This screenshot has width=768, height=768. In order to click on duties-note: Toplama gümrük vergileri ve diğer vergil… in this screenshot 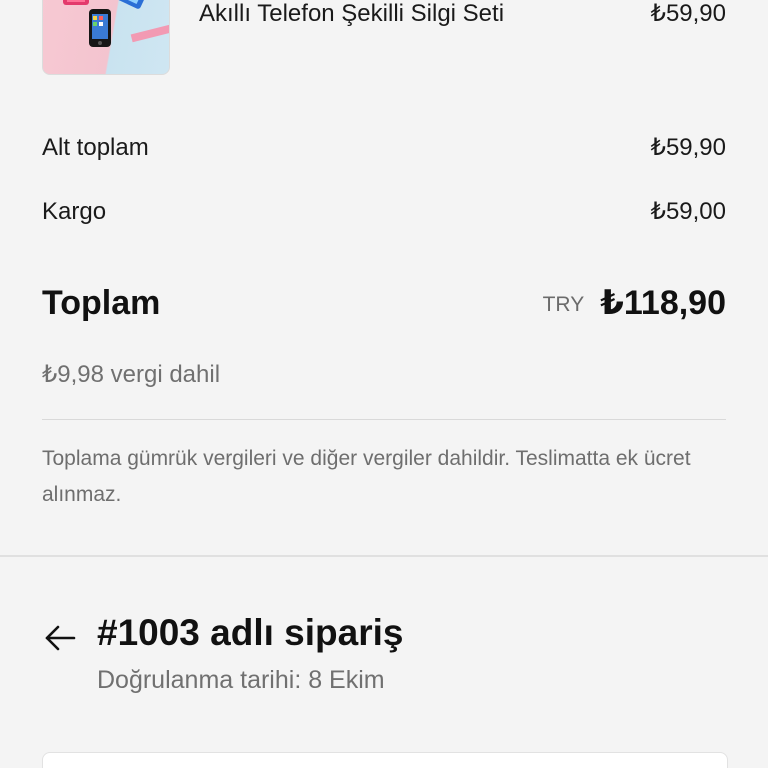, I will do `click(366, 476)`.